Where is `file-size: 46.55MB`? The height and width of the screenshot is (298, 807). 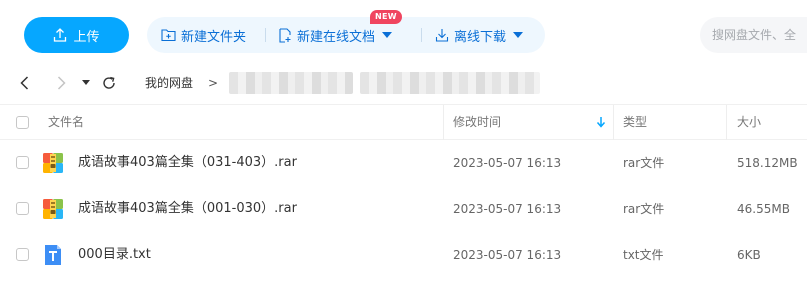 file-size: 46.55MB is located at coordinates (763, 209).